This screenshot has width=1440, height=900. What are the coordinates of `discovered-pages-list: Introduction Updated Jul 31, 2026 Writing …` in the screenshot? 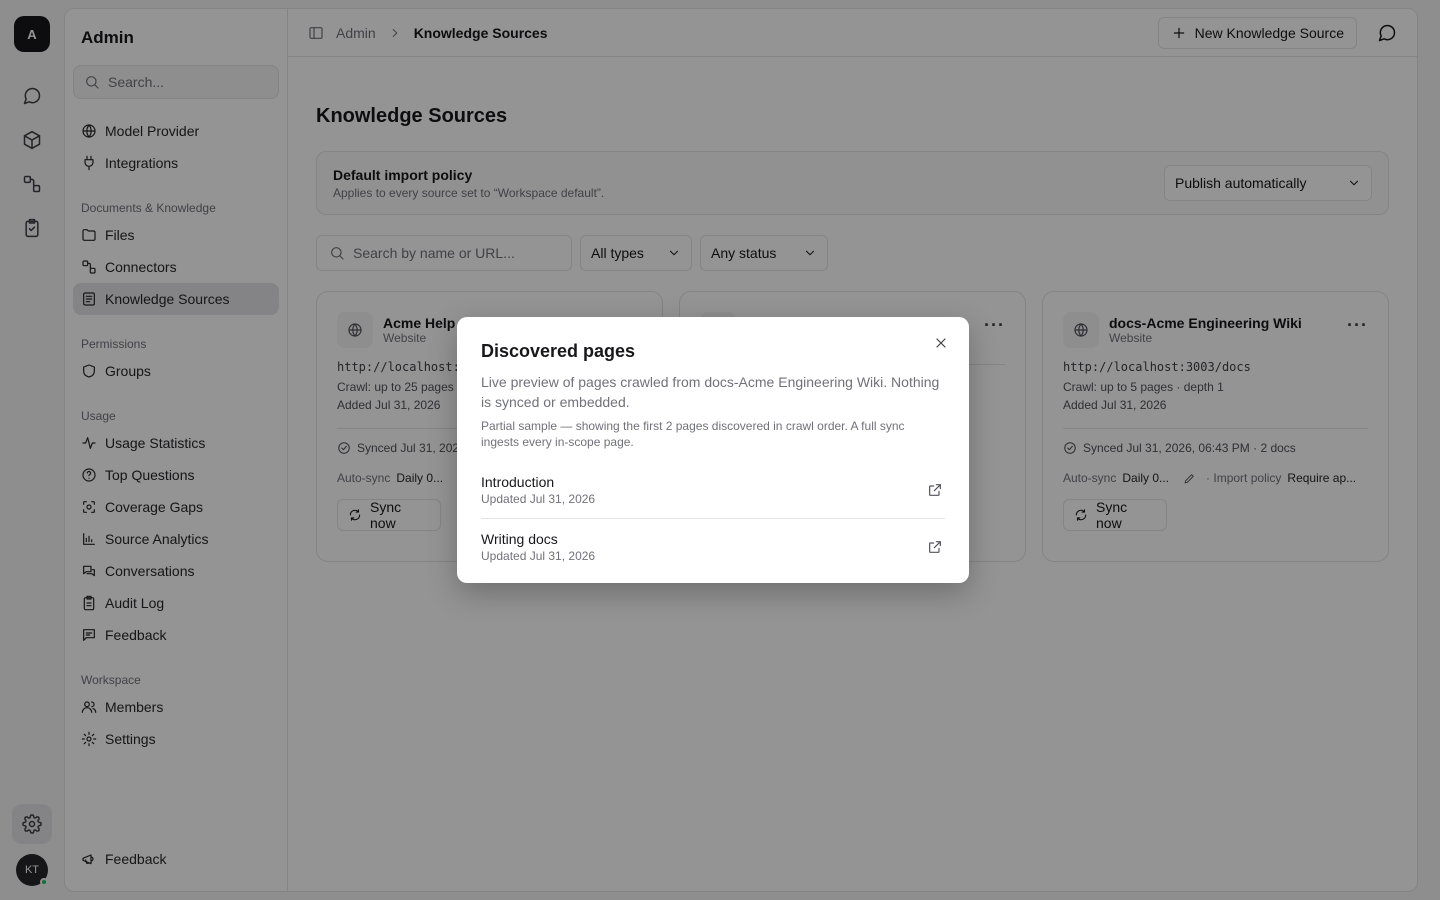 It's located at (713, 518).